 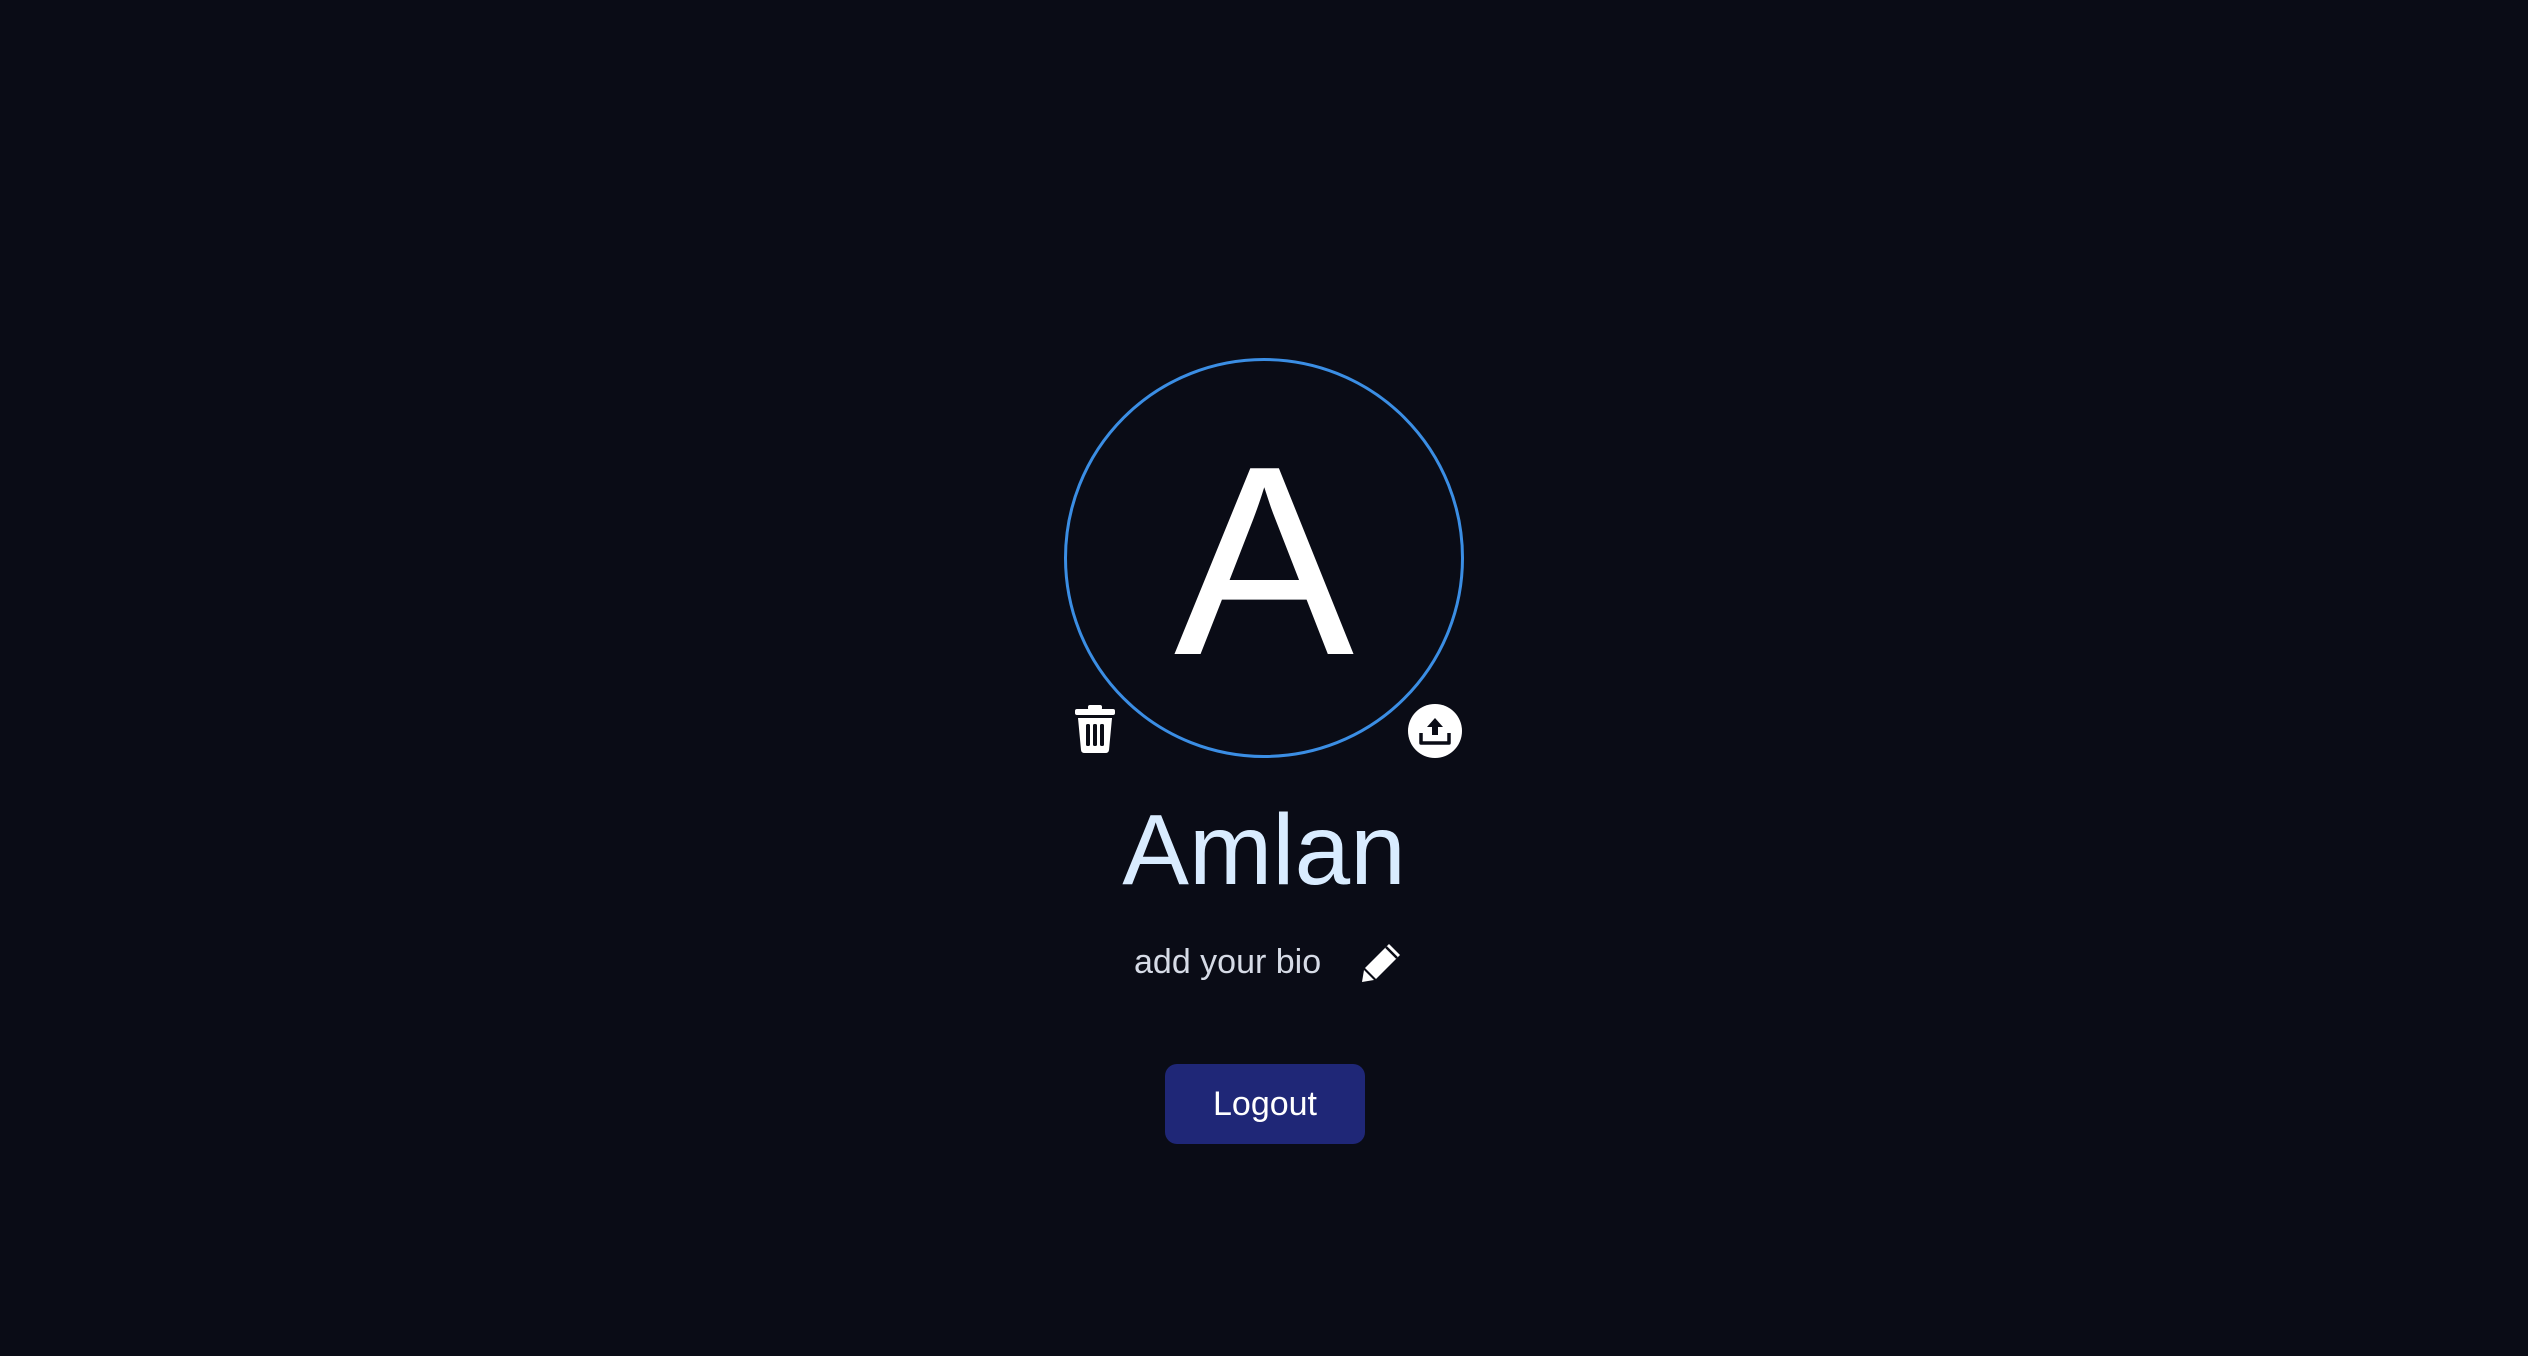 I want to click on avatar-initial: A, so click(x=1264, y=561).